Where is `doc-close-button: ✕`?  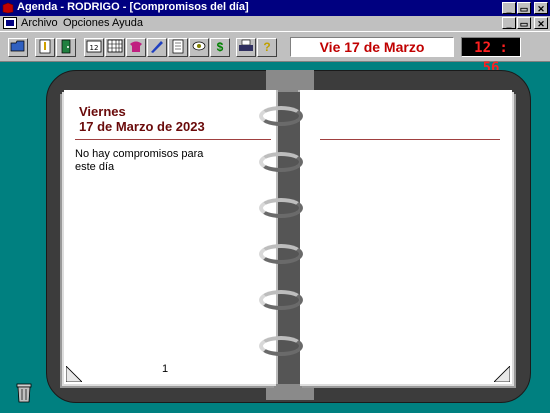
doc-close-button: ✕ is located at coordinates (541, 23).